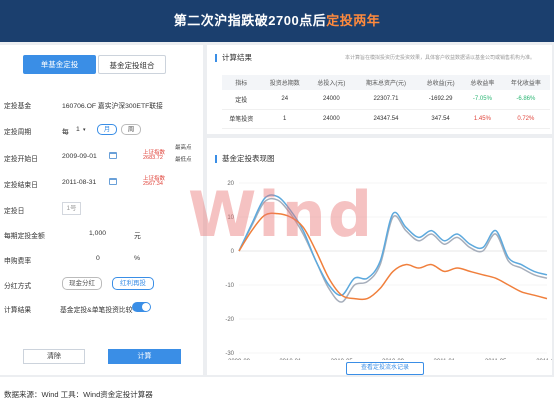 The height and width of the screenshot is (405, 554). Describe the element at coordinates (153, 184) in the screenshot. I see `end-index-value: 2567.34` at that location.